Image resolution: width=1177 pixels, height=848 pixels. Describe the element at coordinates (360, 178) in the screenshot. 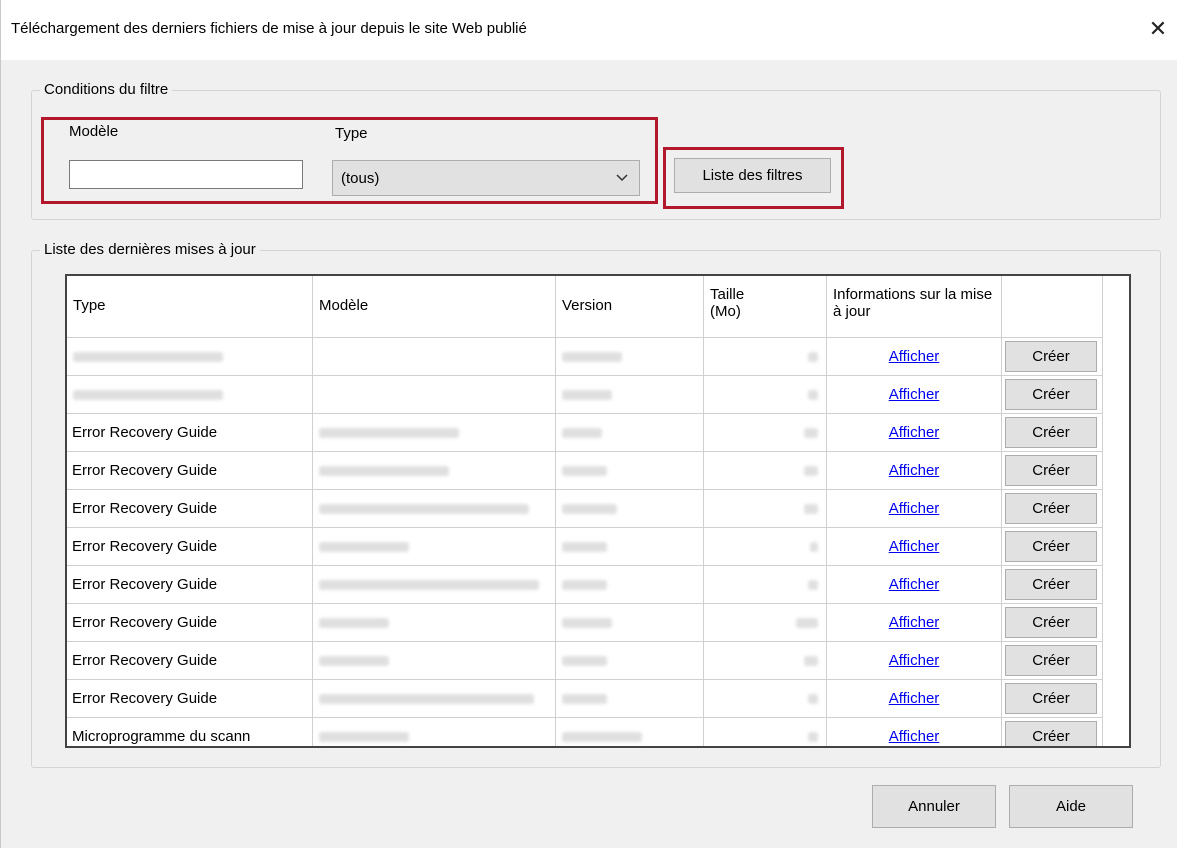

I see `type-select-value: (tous)` at that location.